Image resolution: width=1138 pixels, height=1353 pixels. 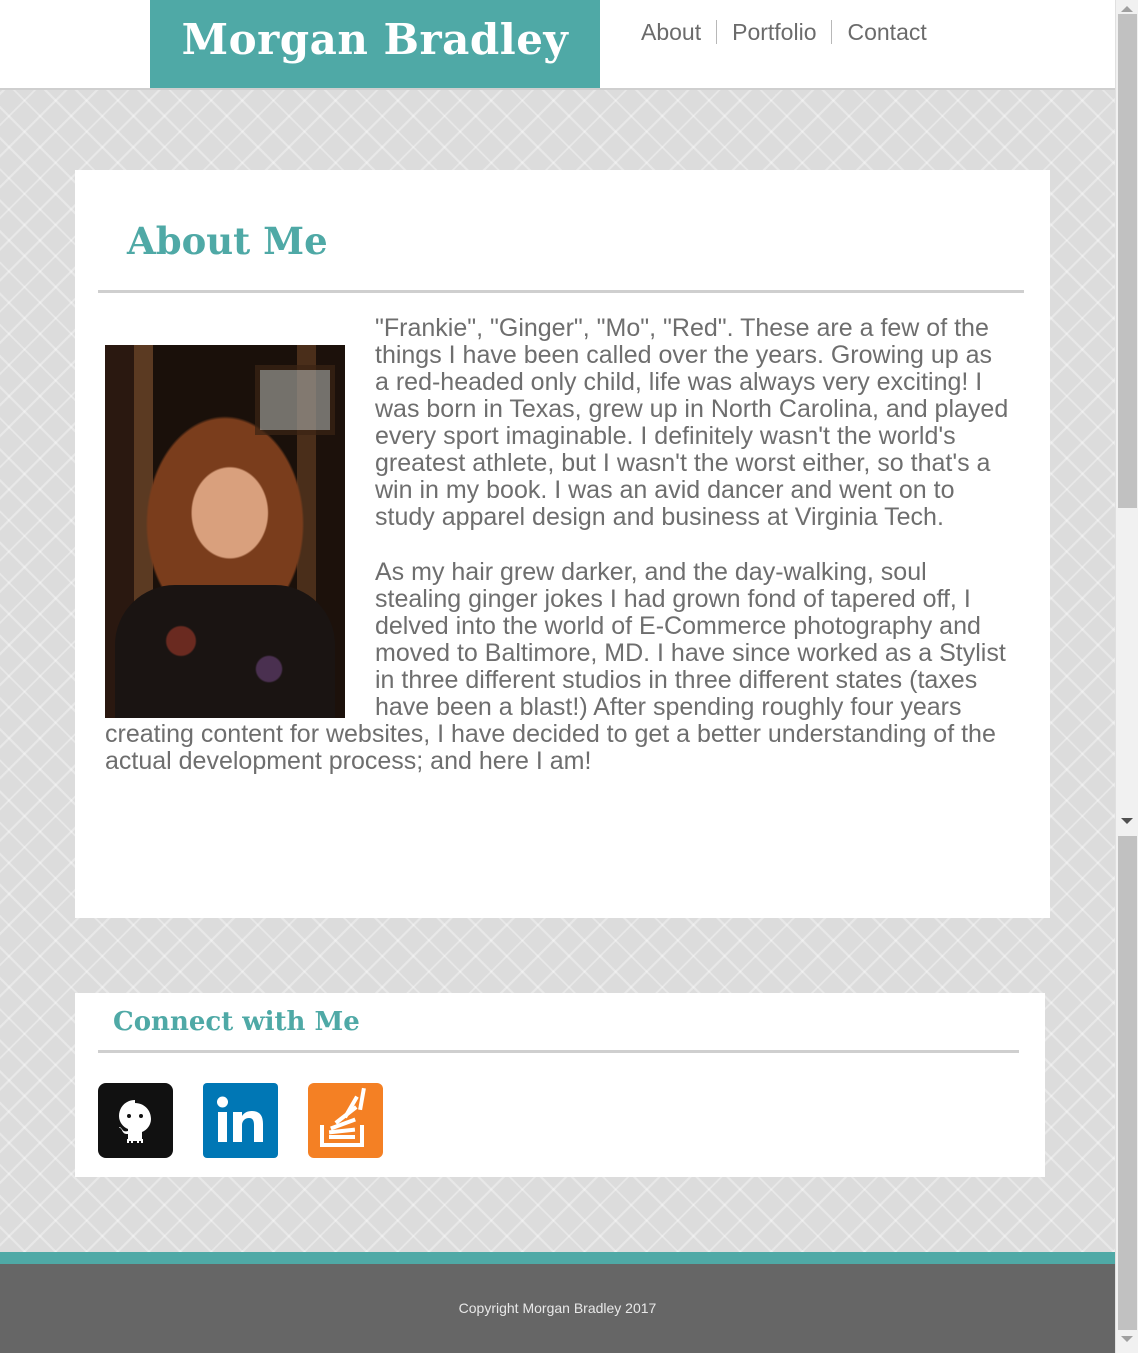 What do you see at coordinates (1127, 261) in the screenshot?
I see `scroll-thumb` at bounding box center [1127, 261].